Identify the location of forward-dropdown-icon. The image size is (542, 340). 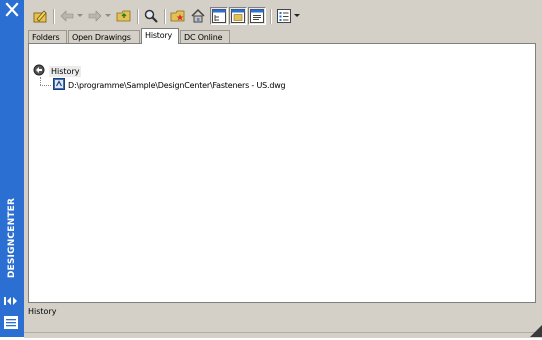
(108, 16).